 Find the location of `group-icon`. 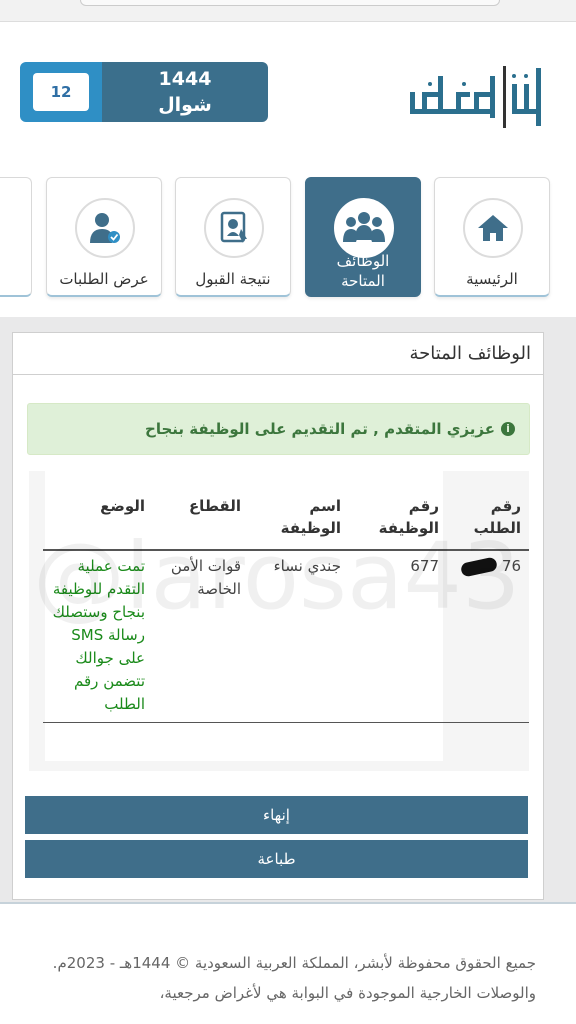

group-icon is located at coordinates (364, 227).